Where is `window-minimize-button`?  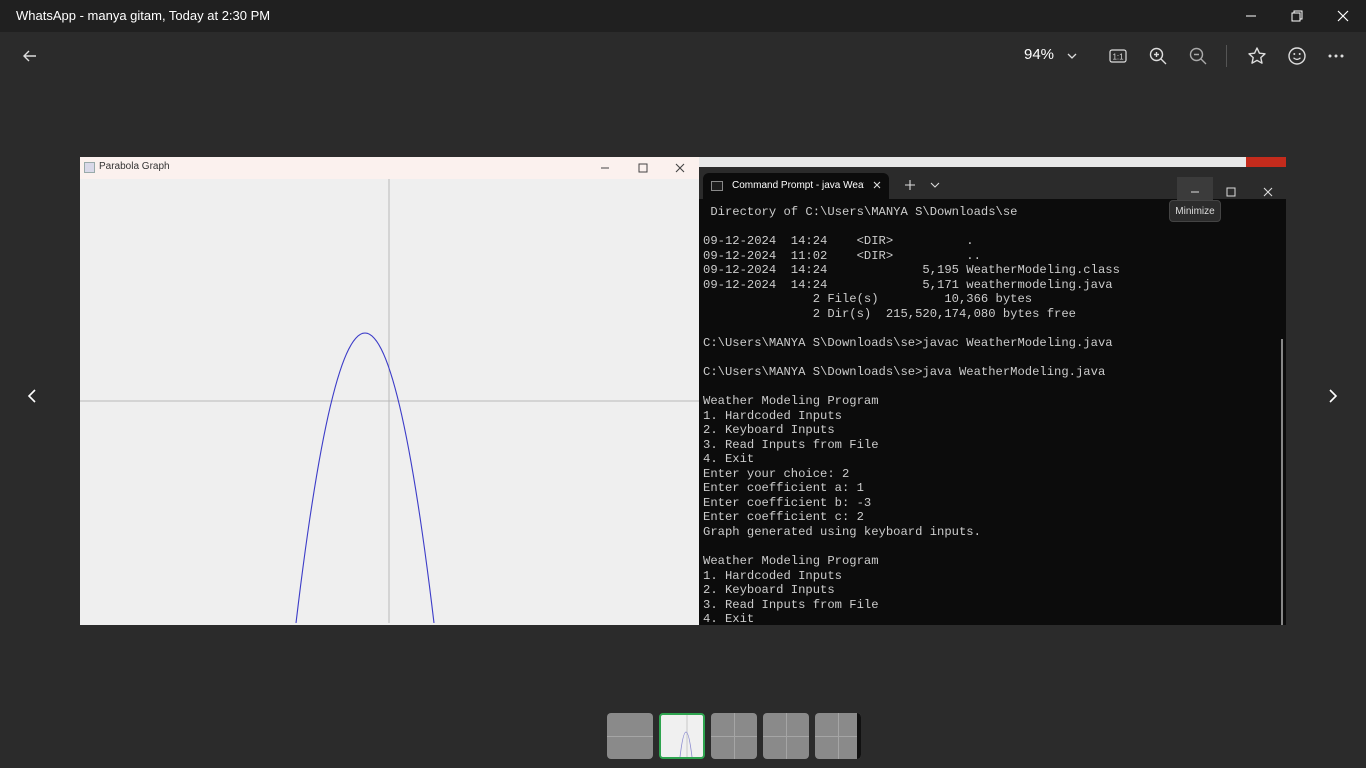 window-minimize-button is located at coordinates (1251, 16).